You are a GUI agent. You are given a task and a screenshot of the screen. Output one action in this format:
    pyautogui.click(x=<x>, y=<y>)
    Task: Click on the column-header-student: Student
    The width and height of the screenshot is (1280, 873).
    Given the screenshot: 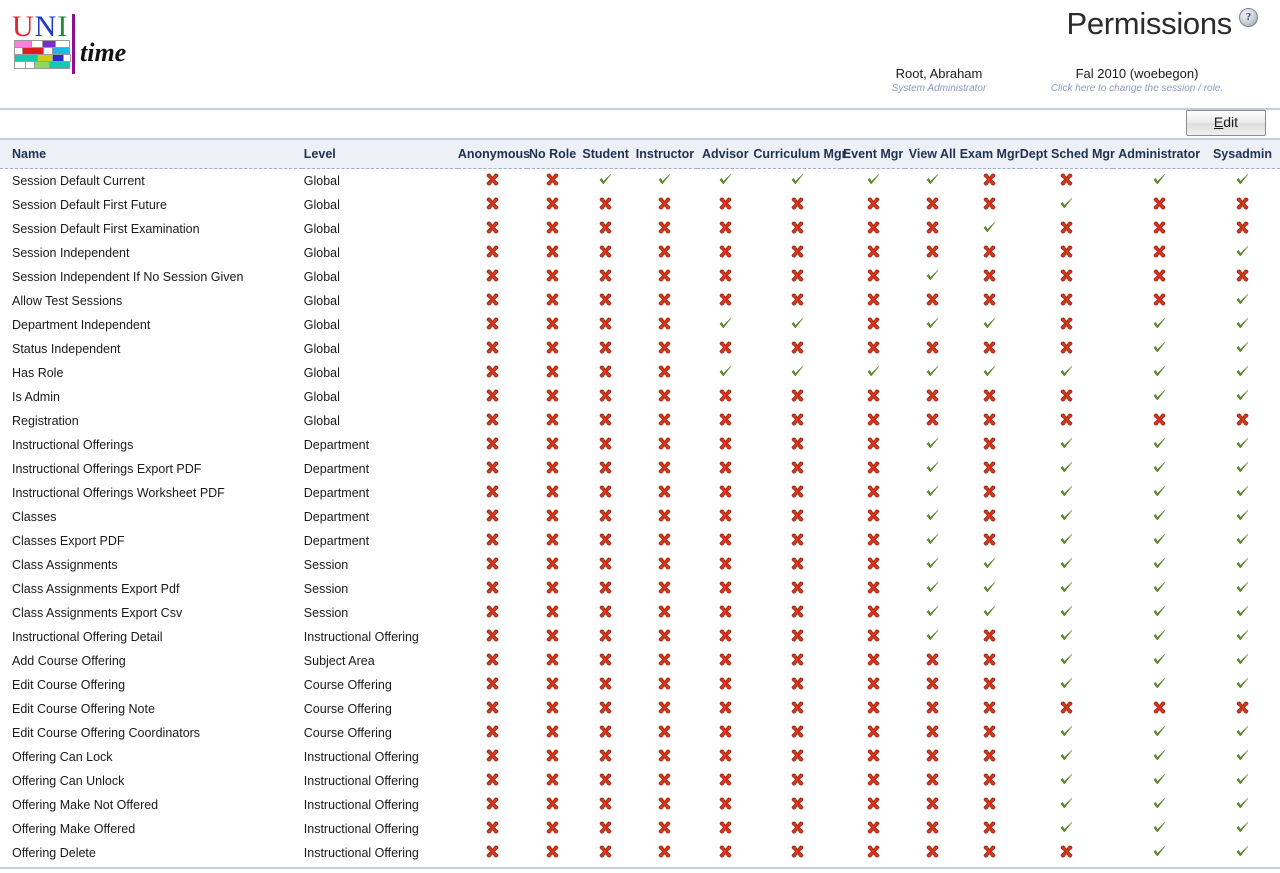 What is the action you would take?
    pyautogui.click(x=605, y=154)
    